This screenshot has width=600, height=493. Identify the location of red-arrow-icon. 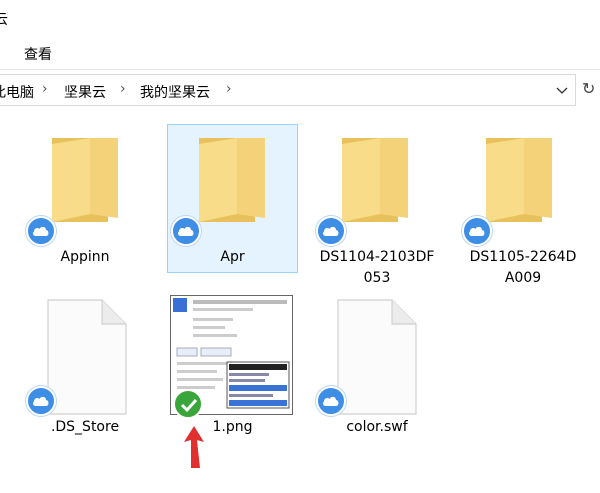
(194, 447).